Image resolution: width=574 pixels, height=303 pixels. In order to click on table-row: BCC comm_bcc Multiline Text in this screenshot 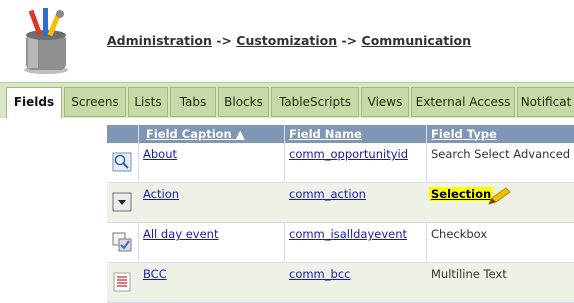, I will do `click(340, 283)`.